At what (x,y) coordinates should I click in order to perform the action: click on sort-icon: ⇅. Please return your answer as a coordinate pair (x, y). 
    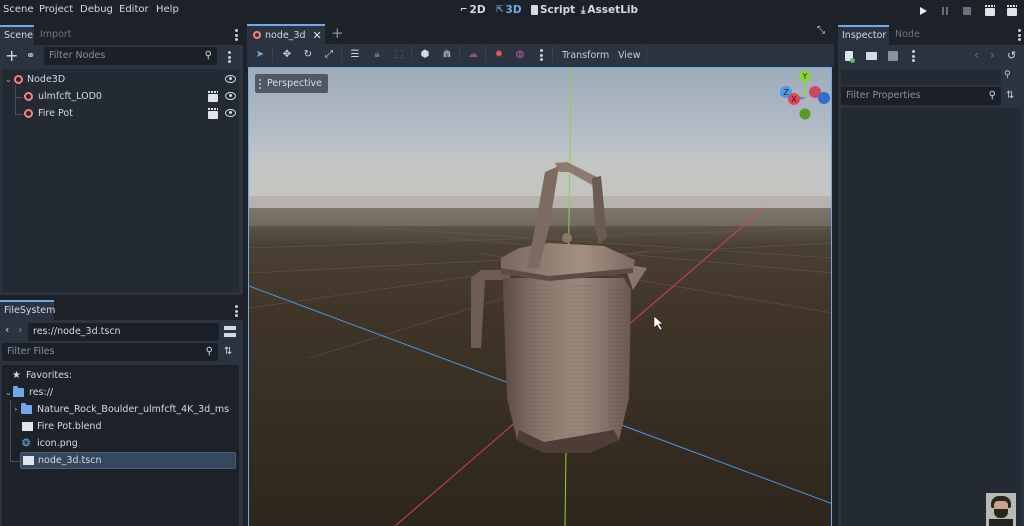
    Looking at the image, I should click on (228, 351).